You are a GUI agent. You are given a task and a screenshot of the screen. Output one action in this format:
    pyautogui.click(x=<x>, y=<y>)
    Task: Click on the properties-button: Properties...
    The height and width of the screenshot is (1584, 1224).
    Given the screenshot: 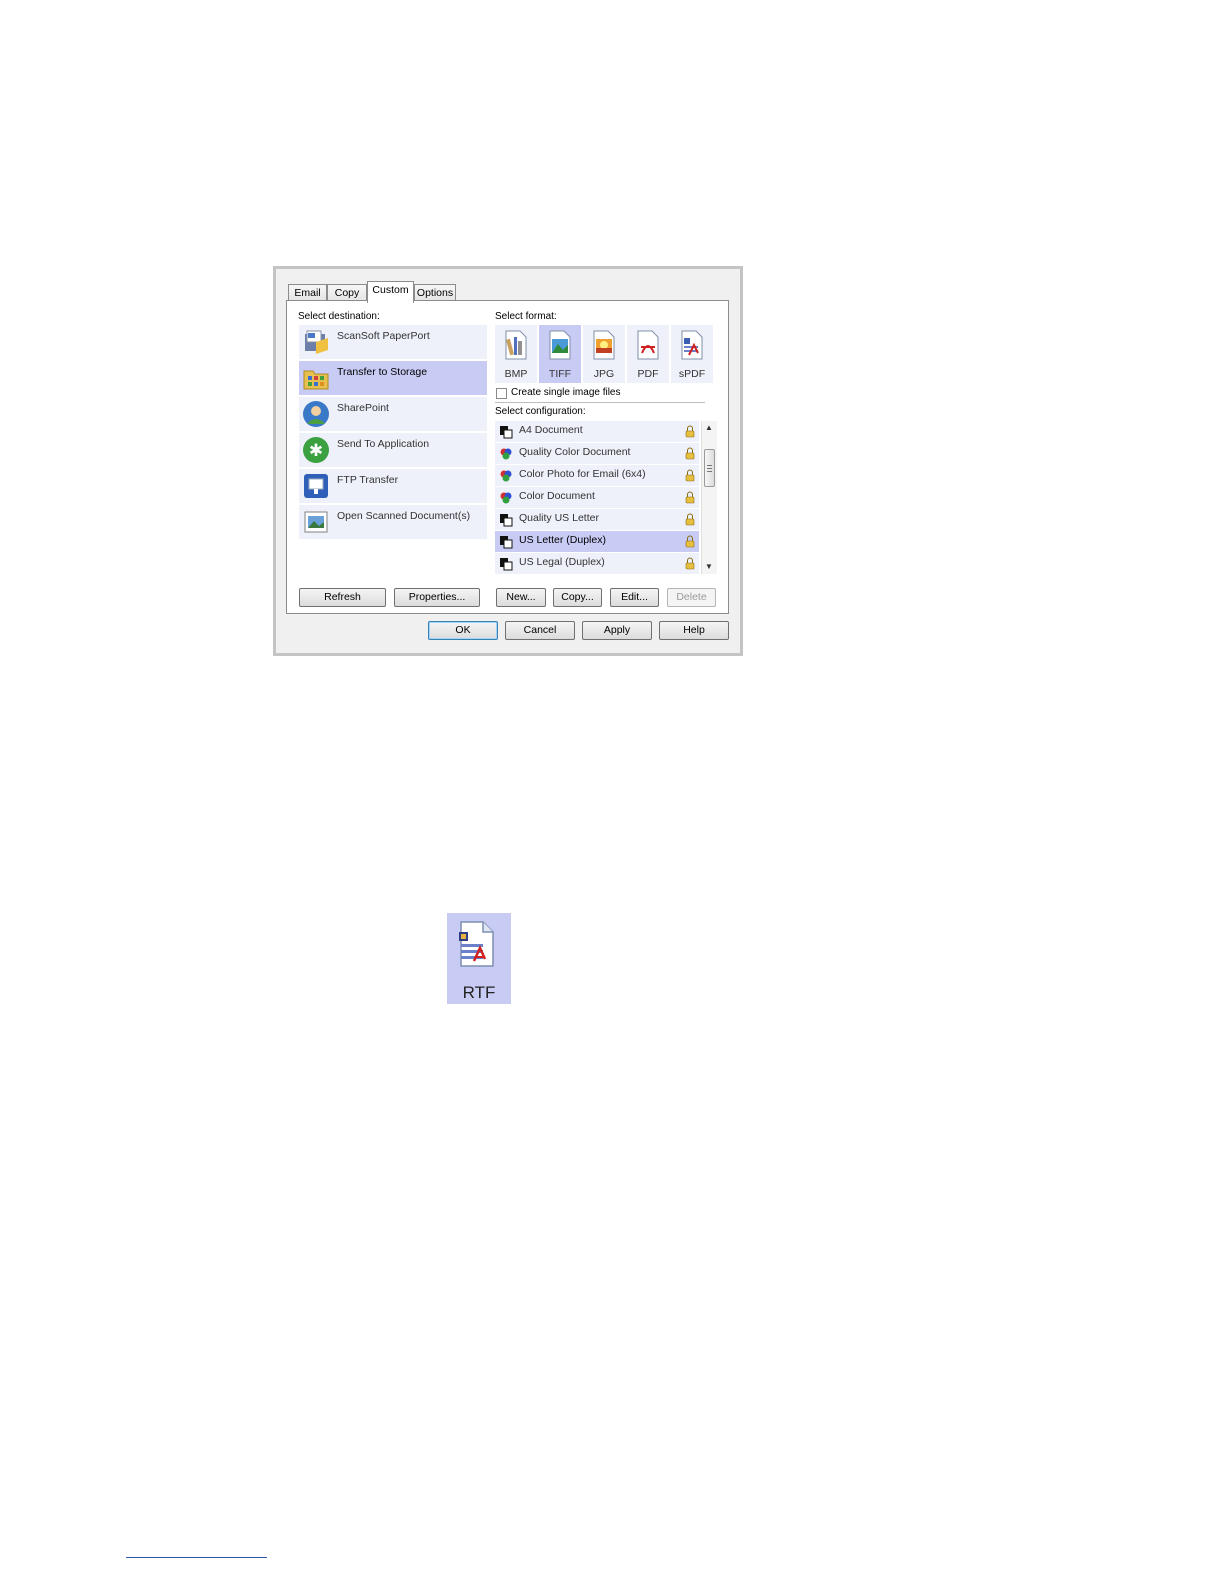 What is the action you would take?
    pyautogui.click(x=437, y=597)
    